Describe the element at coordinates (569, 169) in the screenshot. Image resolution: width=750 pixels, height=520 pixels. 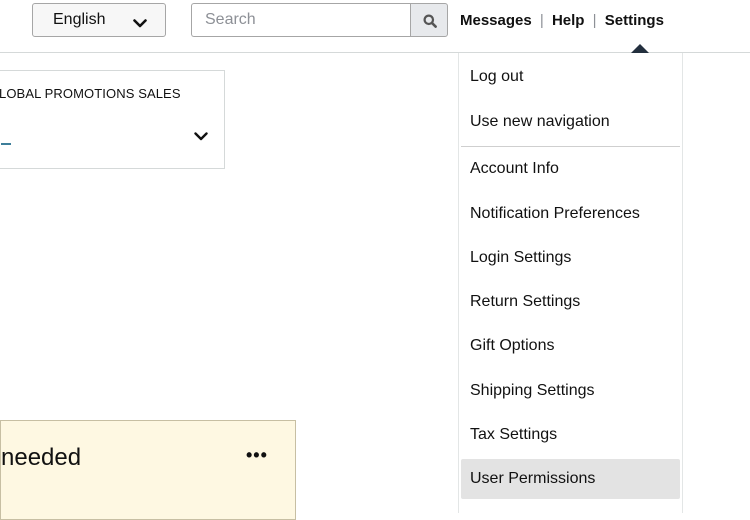
I see `menu-item-account-info: Account Info` at that location.